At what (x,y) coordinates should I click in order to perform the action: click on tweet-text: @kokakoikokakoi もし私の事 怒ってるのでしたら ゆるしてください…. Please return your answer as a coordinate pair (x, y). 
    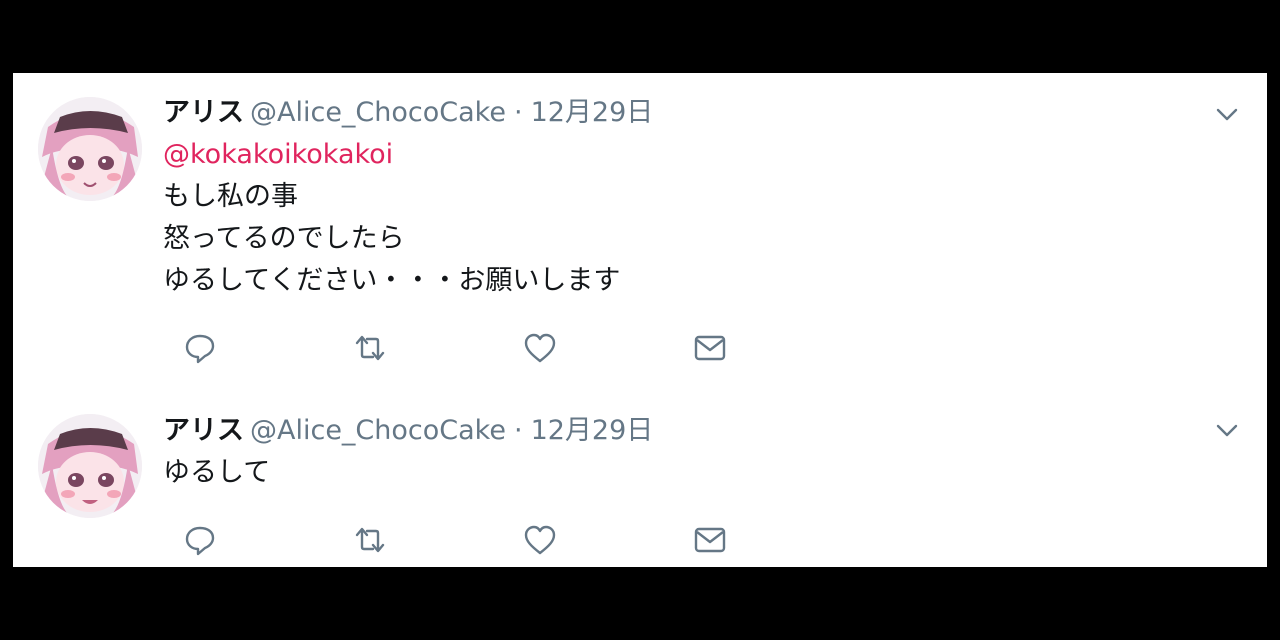
    Looking at the image, I should click on (391, 218).